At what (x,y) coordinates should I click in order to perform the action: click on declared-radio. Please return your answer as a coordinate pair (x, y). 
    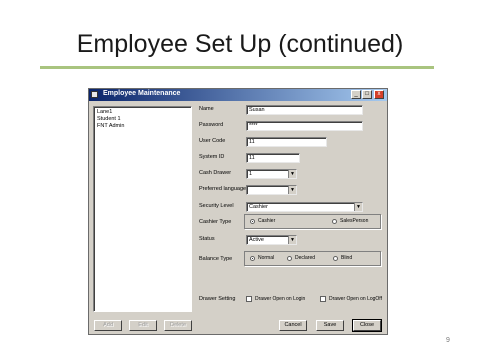
    Looking at the image, I should click on (289, 258).